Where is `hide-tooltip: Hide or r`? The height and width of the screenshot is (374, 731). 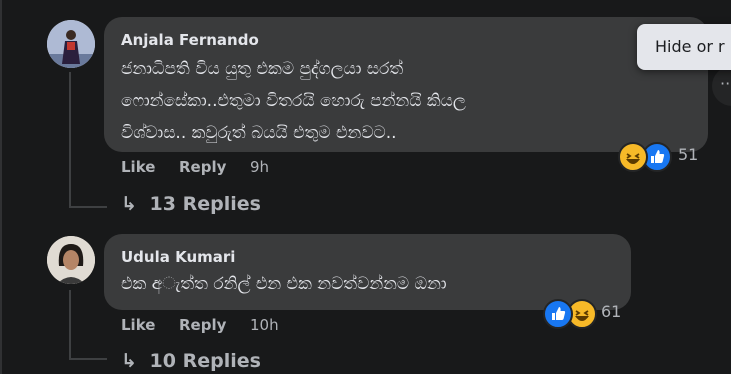
hide-tooltip: Hide or r is located at coordinates (684, 47).